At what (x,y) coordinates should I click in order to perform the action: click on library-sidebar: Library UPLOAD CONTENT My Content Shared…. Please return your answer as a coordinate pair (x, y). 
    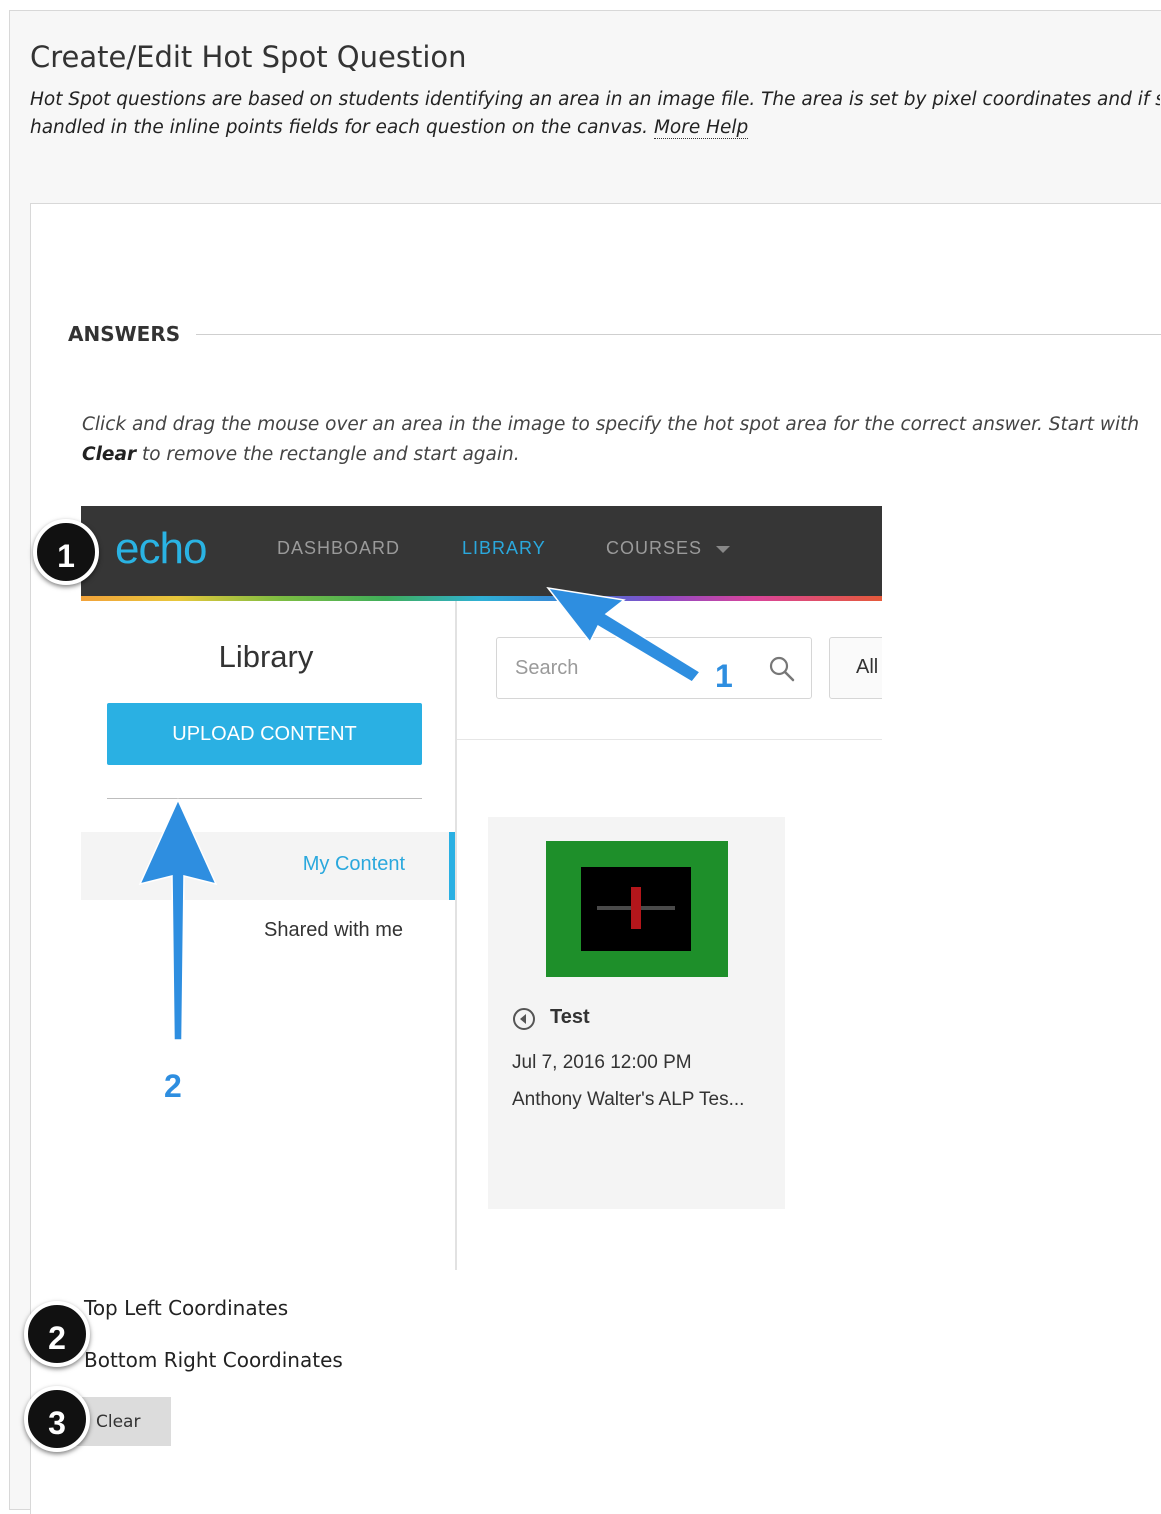
    Looking at the image, I should click on (269, 935).